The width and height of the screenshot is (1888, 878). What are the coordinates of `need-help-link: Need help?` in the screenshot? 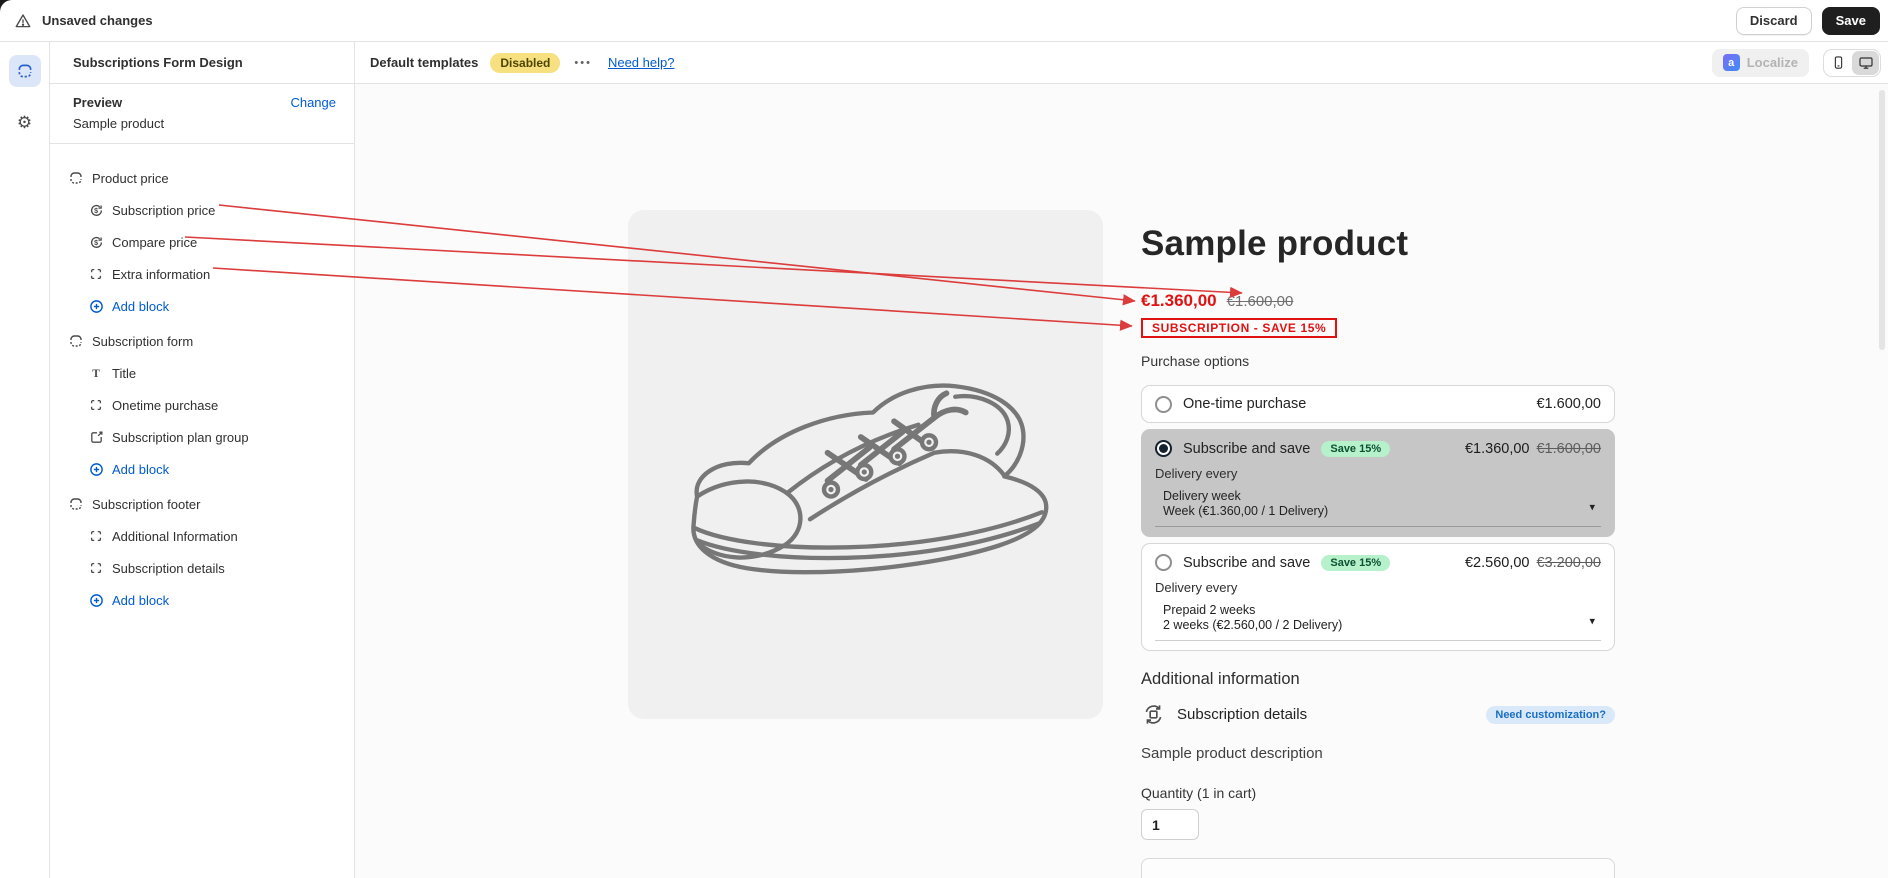 It's located at (641, 62).